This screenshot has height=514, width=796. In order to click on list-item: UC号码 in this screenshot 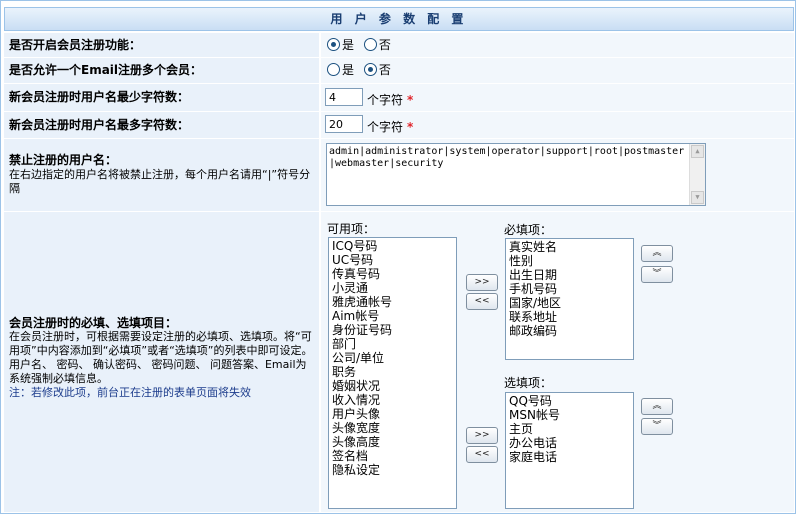, I will do `click(394, 260)`.